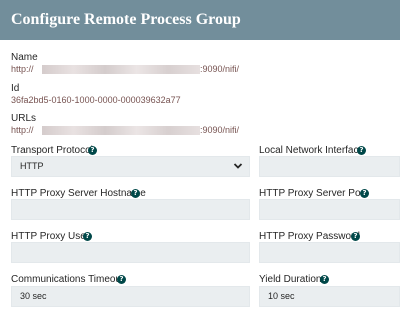 This screenshot has width=400, height=312. I want to click on http-proxy-password-input, so click(329, 252).